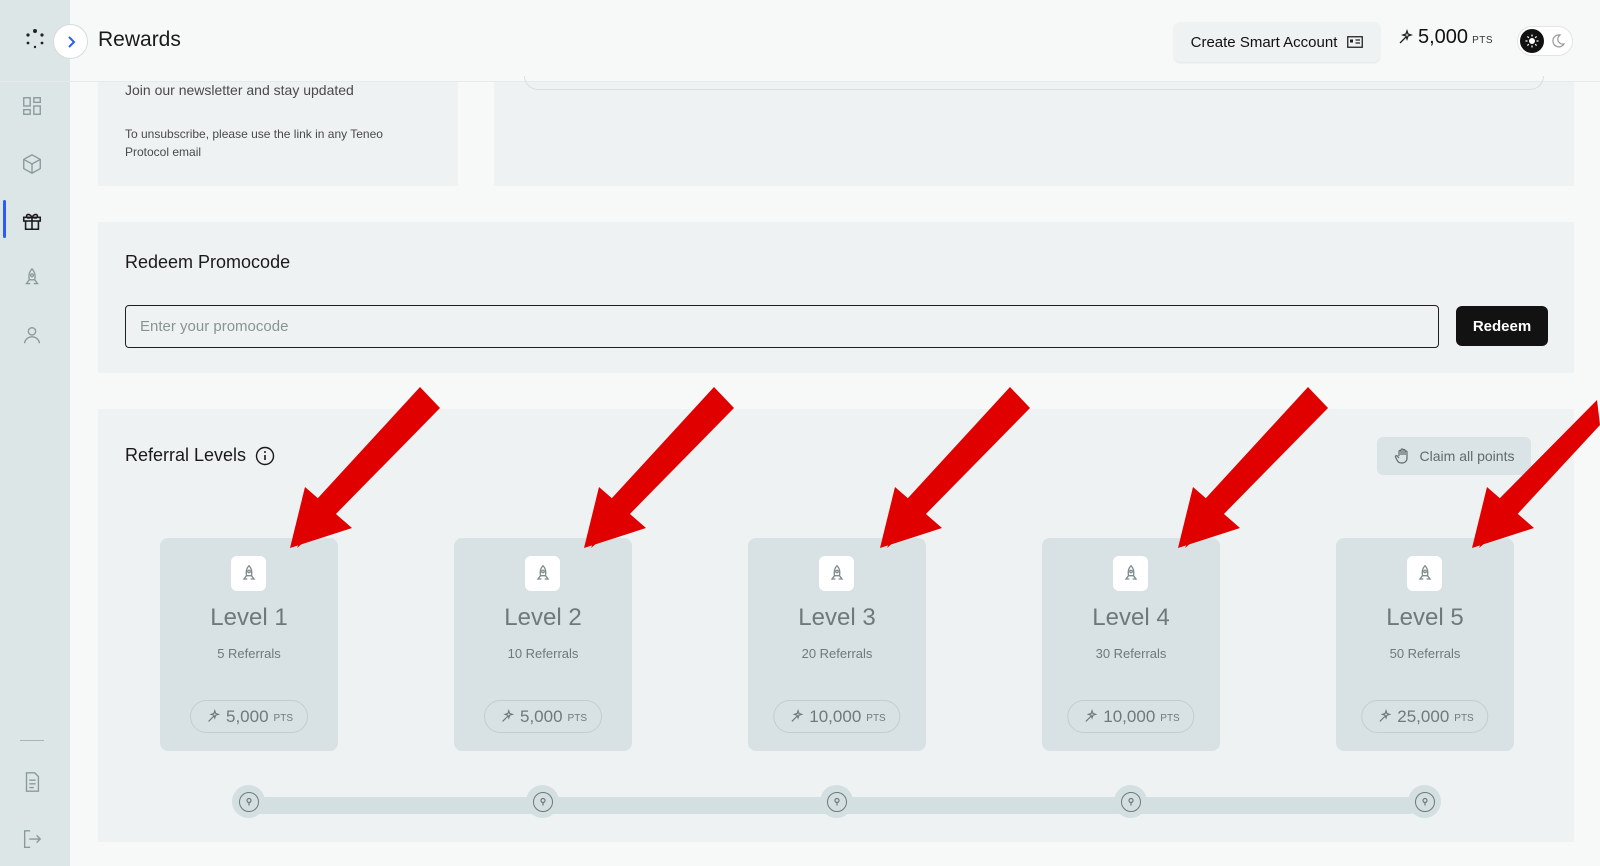 The width and height of the screenshot is (1600, 866). I want to click on dashboard-icon, so click(32, 106).